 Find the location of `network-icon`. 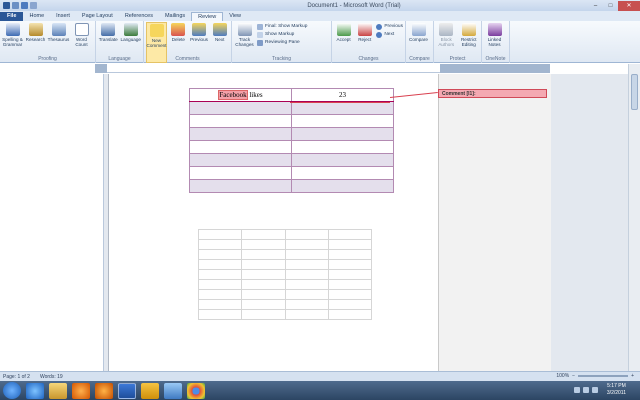

network-icon is located at coordinates (577, 390).